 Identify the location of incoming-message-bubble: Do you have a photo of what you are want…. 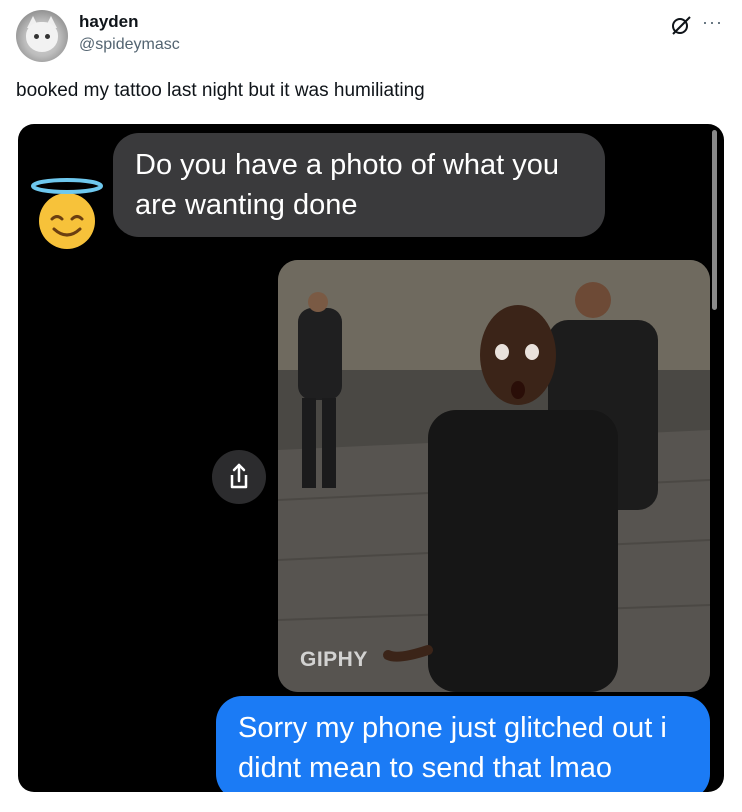
(359, 185).